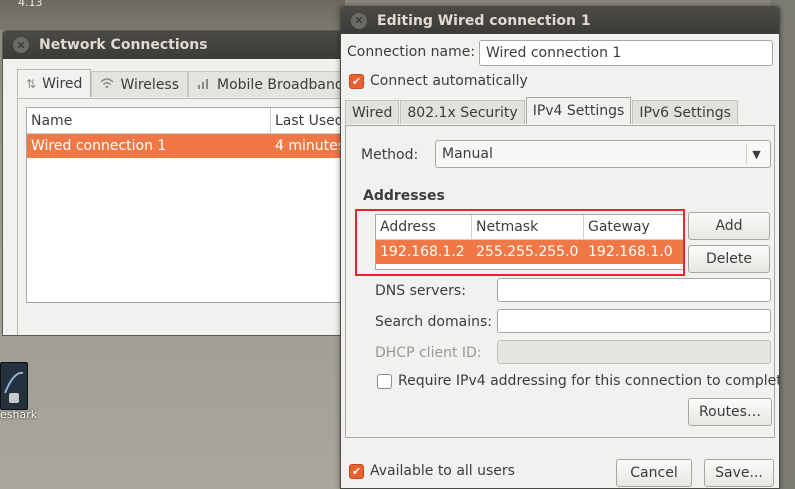 Image resolution: width=795 pixels, height=489 pixels. I want to click on column-header-name: Name, so click(149, 120).